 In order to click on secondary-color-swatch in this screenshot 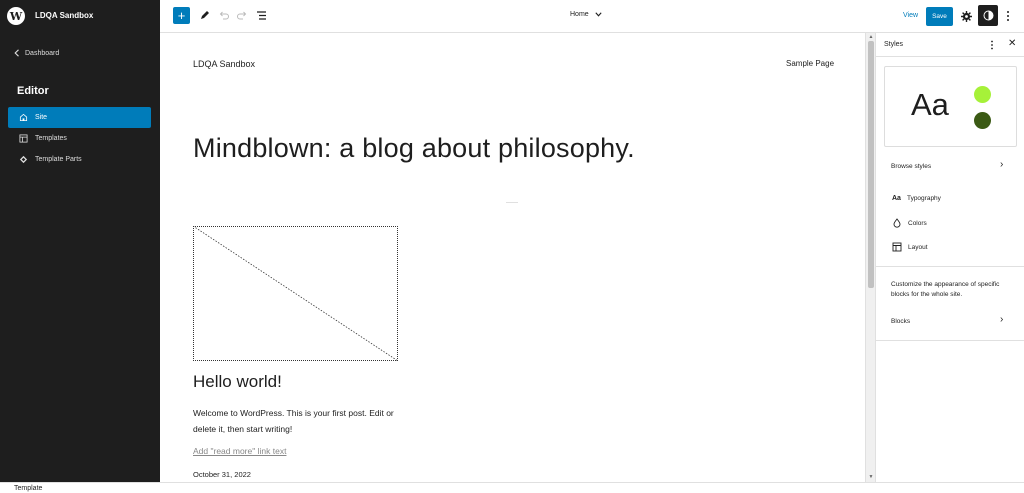, I will do `click(982, 120)`.